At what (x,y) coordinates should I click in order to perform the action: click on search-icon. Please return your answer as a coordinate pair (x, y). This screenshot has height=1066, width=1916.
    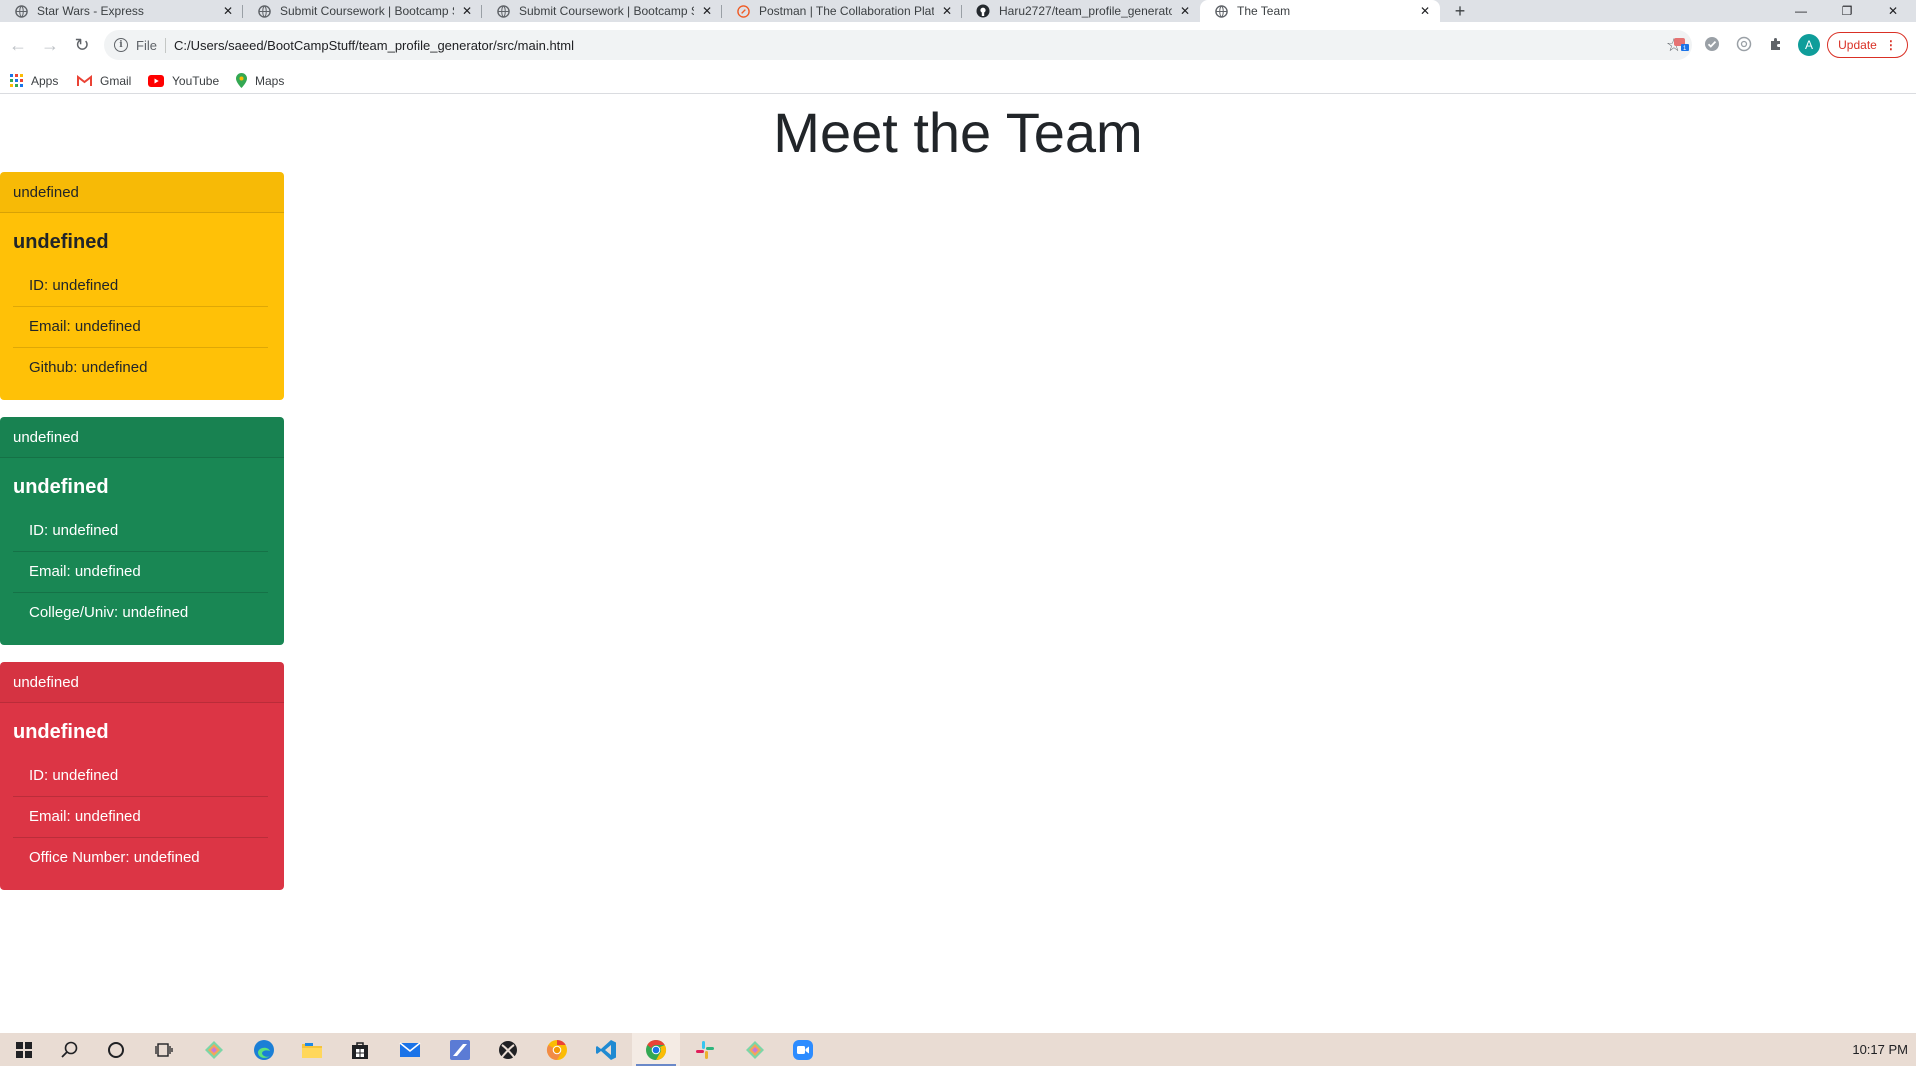
    Looking at the image, I should click on (69, 1049).